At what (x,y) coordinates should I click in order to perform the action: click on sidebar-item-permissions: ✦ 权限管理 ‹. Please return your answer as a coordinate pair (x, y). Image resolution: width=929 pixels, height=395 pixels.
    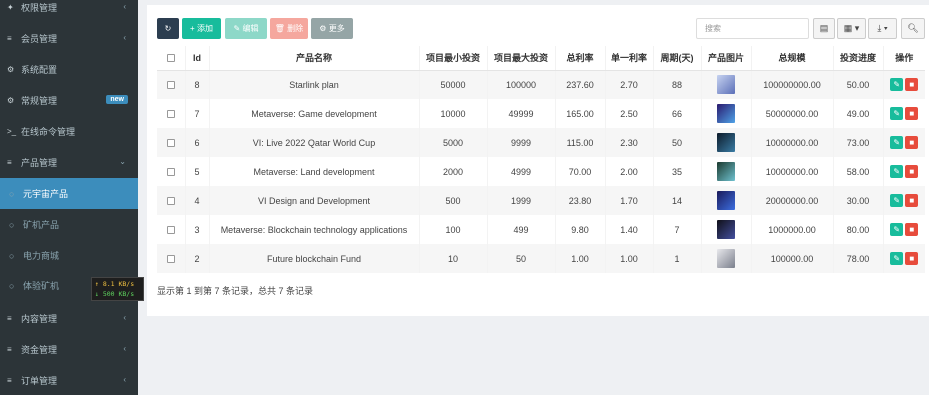
    Looking at the image, I should click on (69, 11).